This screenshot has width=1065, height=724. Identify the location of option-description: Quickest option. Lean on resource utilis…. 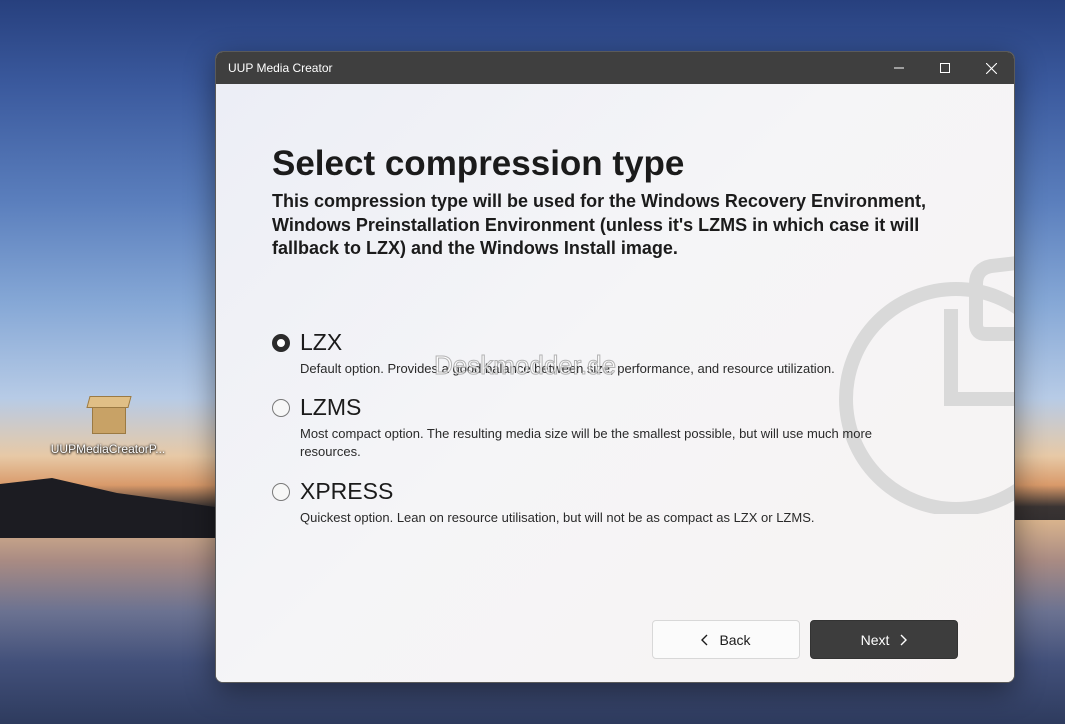
(557, 517).